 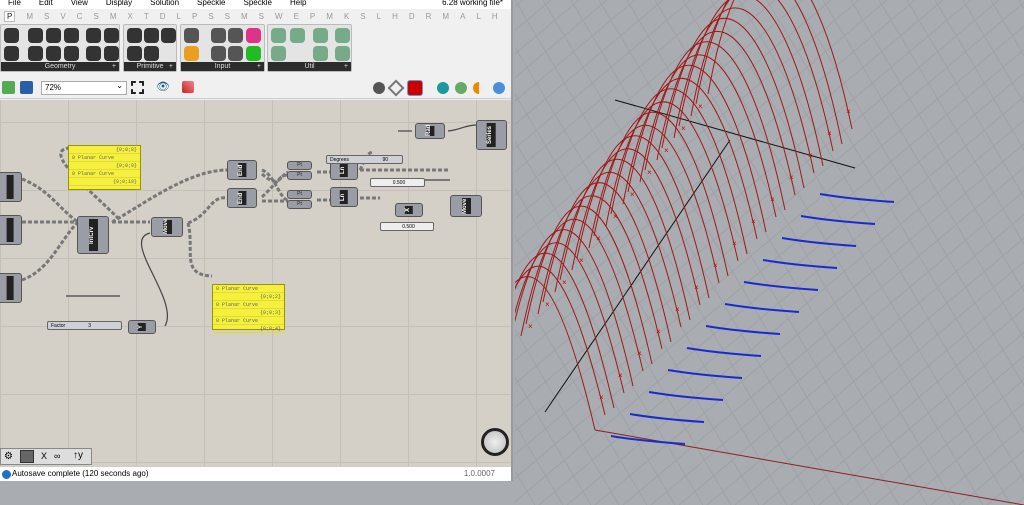 What do you see at coordinates (95, 16) in the screenshot?
I see `tab-5: S` at bounding box center [95, 16].